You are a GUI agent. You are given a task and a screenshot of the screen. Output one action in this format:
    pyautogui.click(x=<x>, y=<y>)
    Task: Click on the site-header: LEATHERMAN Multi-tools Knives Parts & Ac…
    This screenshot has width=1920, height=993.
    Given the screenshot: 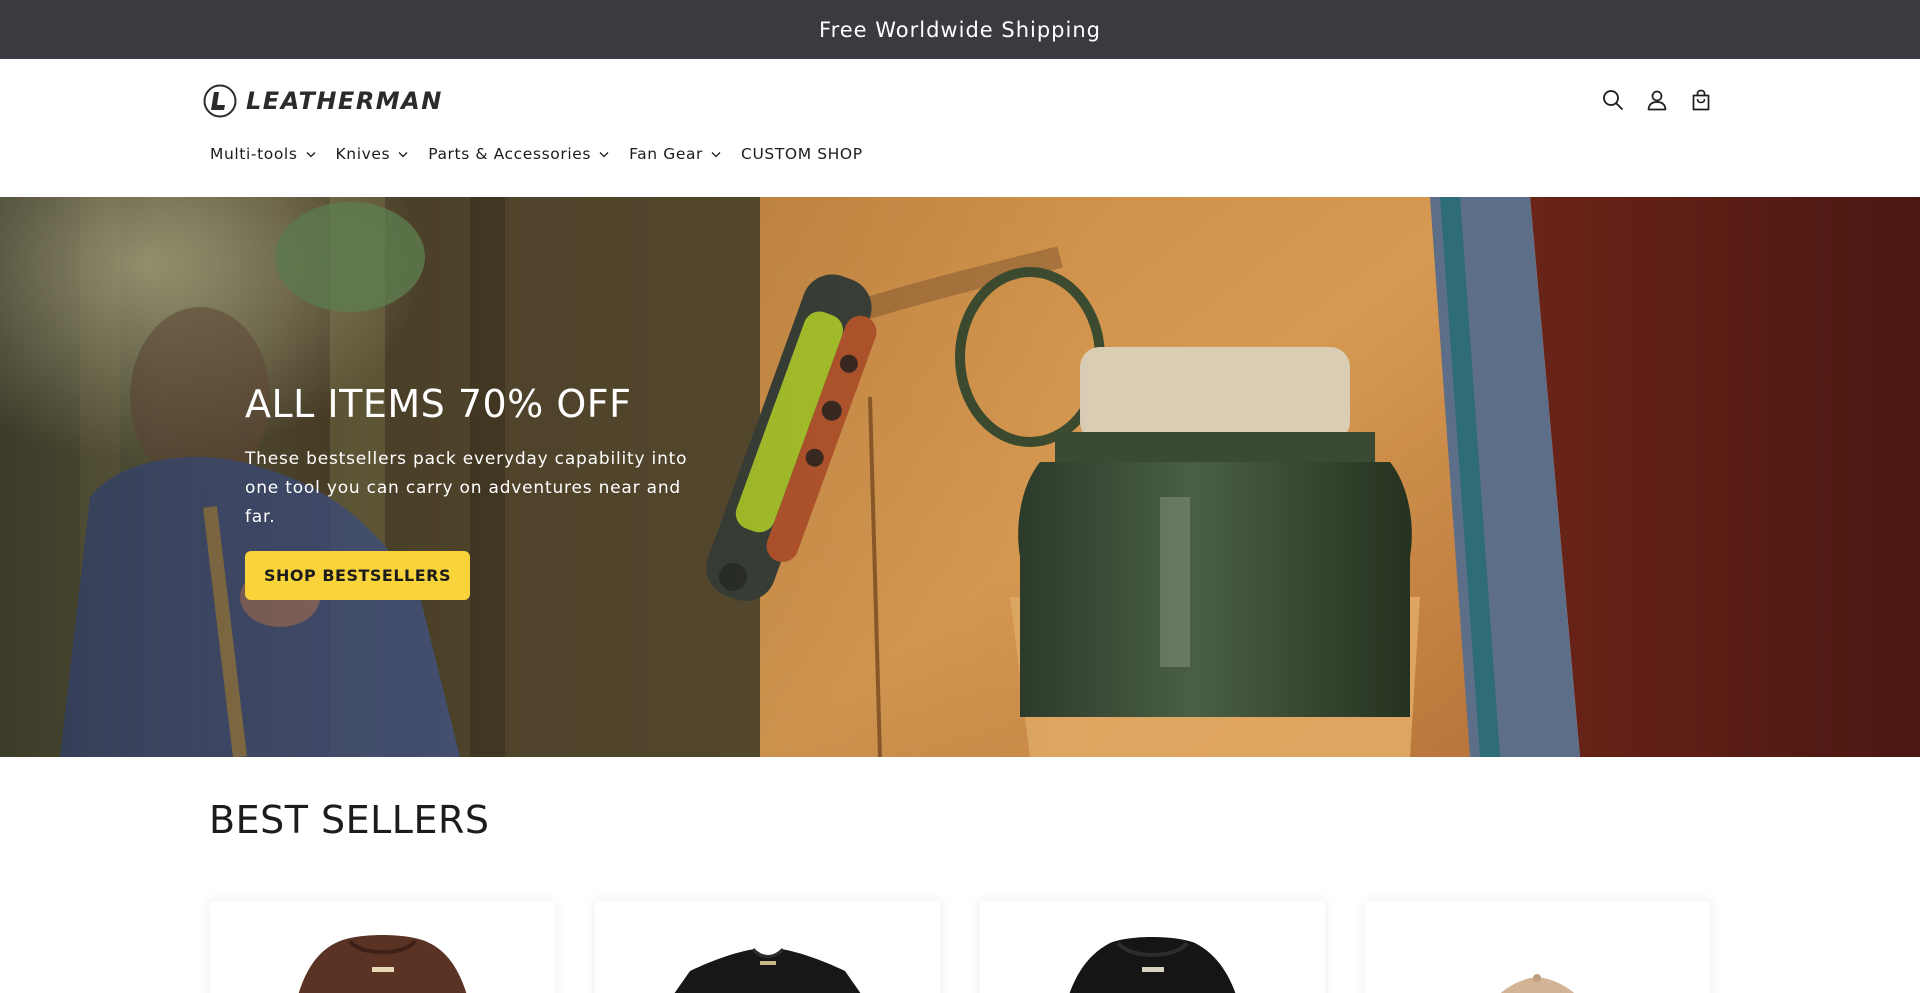 What is the action you would take?
    pyautogui.click(x=960, y=128)
    